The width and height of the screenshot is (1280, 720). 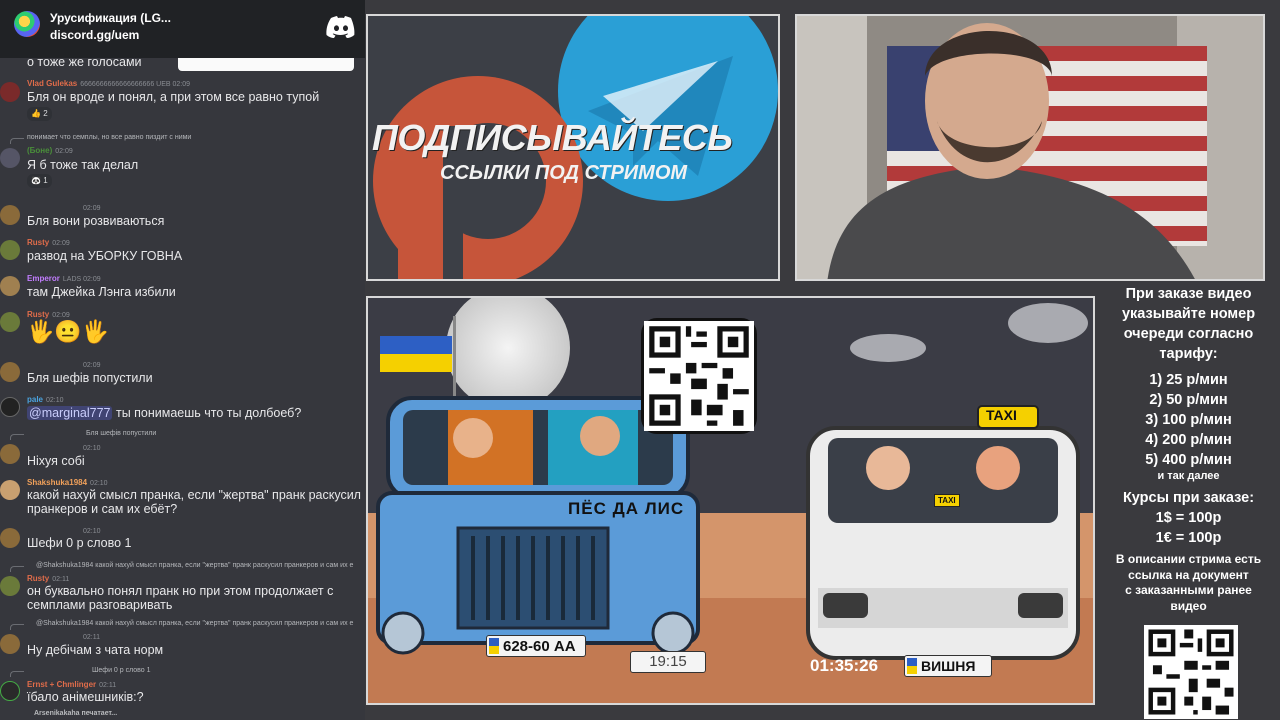 What do you see at coordinates (1188, 460) in the screenshot?
I see `tariff-item: 5) 400 р/мин` at bounding box center [1188, 460].